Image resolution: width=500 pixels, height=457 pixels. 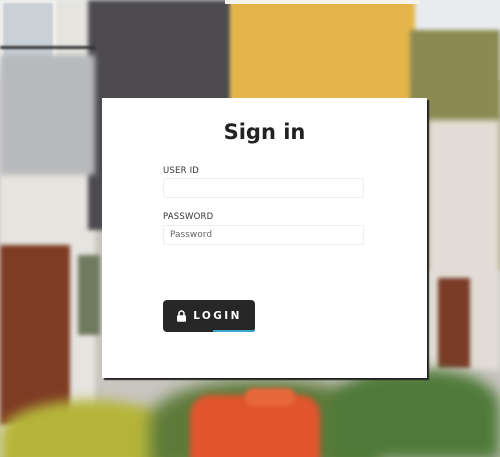 What do you see at coordinates (217, 316) in the screenshot?
I see `login-button-label: LOGIN` at bounding box center [217, 316].